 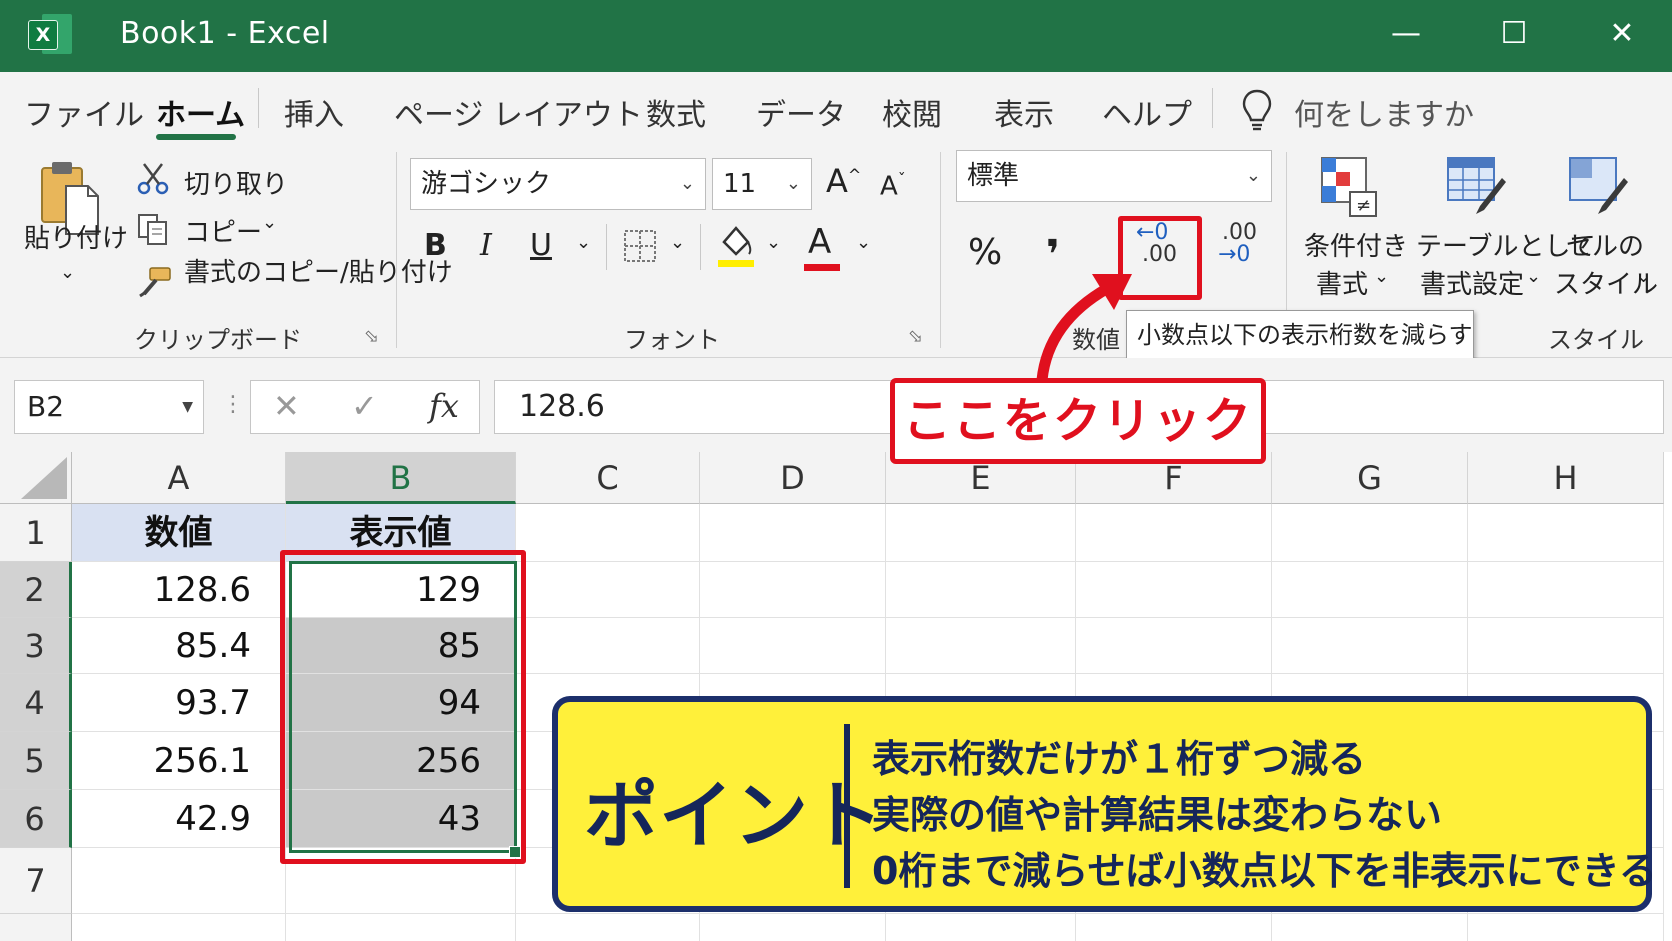 What do you see at coordinates (608, 646) in the screenshot?
I see `cell-c3` at bounding box center [608, 646].